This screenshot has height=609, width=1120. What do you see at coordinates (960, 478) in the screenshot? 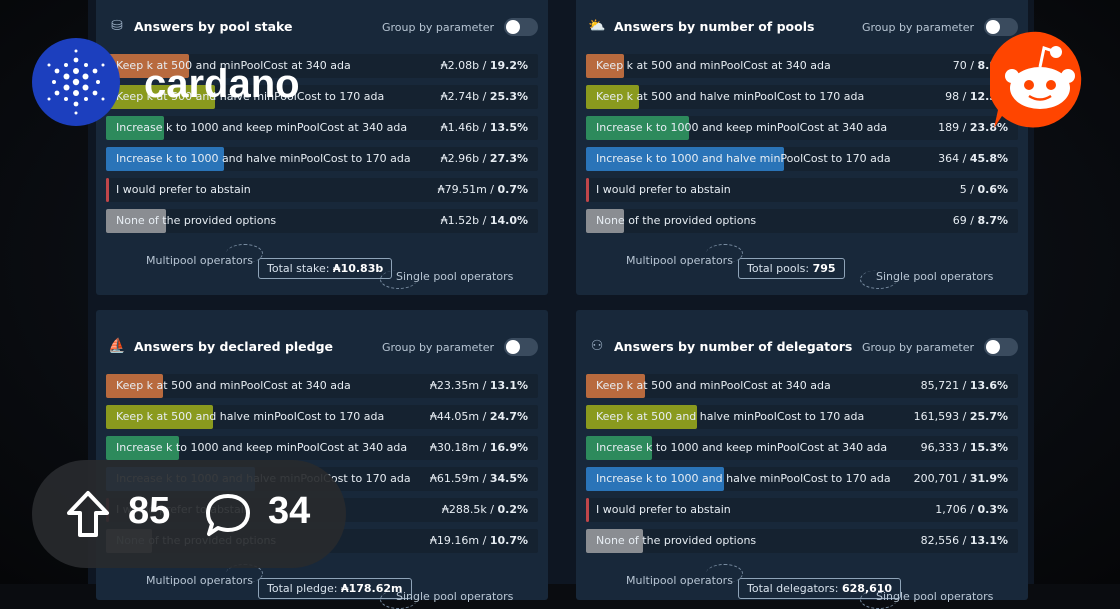
I see `answer-value: 200,701 / 31.9%` at bounding box center [960, 478].